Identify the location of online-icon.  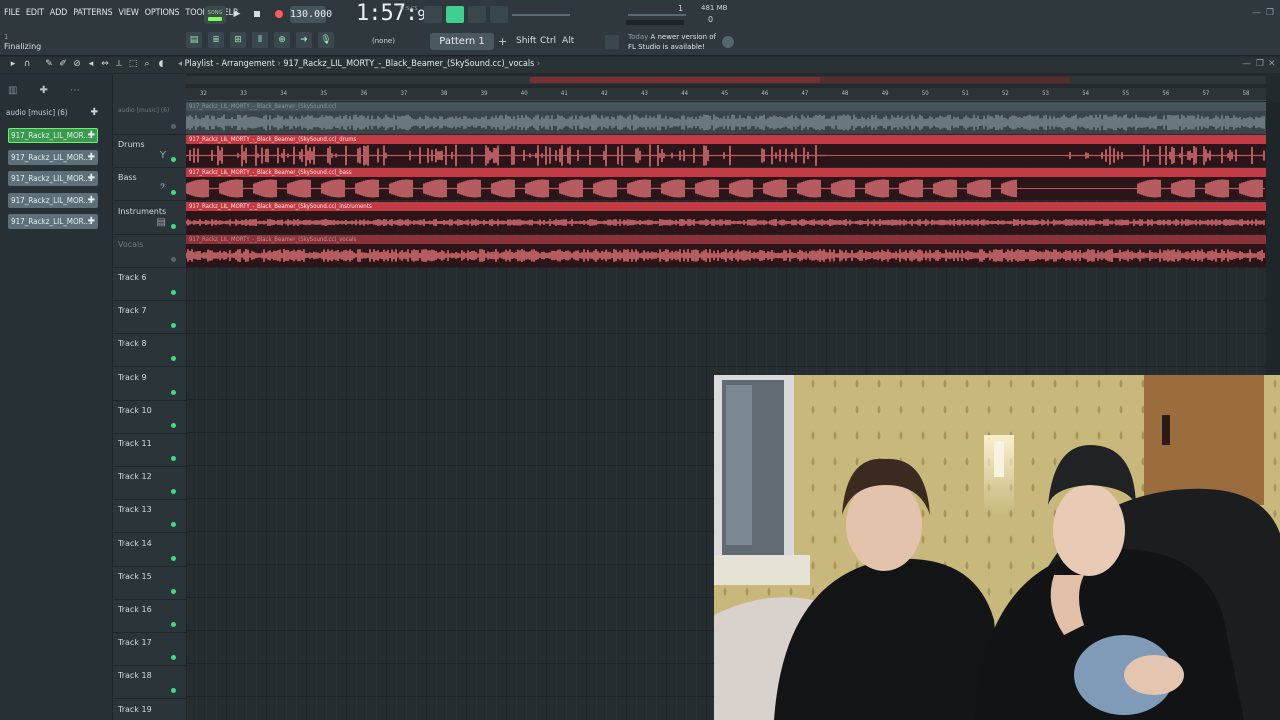
(728, 42).